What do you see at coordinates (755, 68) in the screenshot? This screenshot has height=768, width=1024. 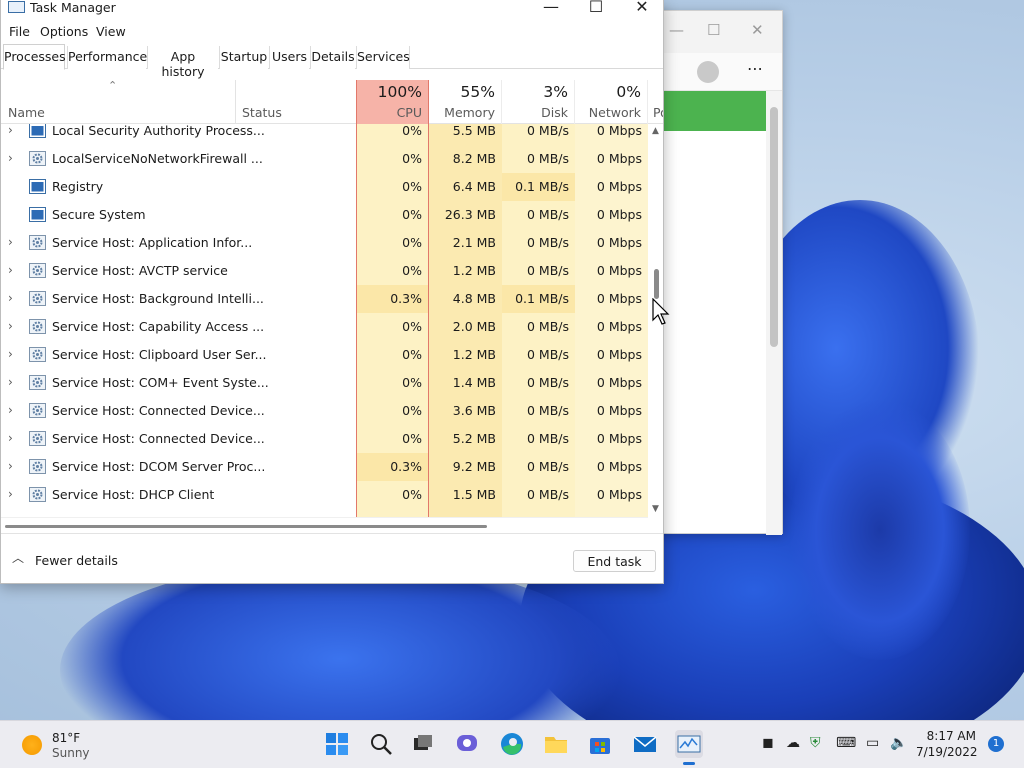 I see `more-options-icon: ⋯` at bounding box center [755, 68].